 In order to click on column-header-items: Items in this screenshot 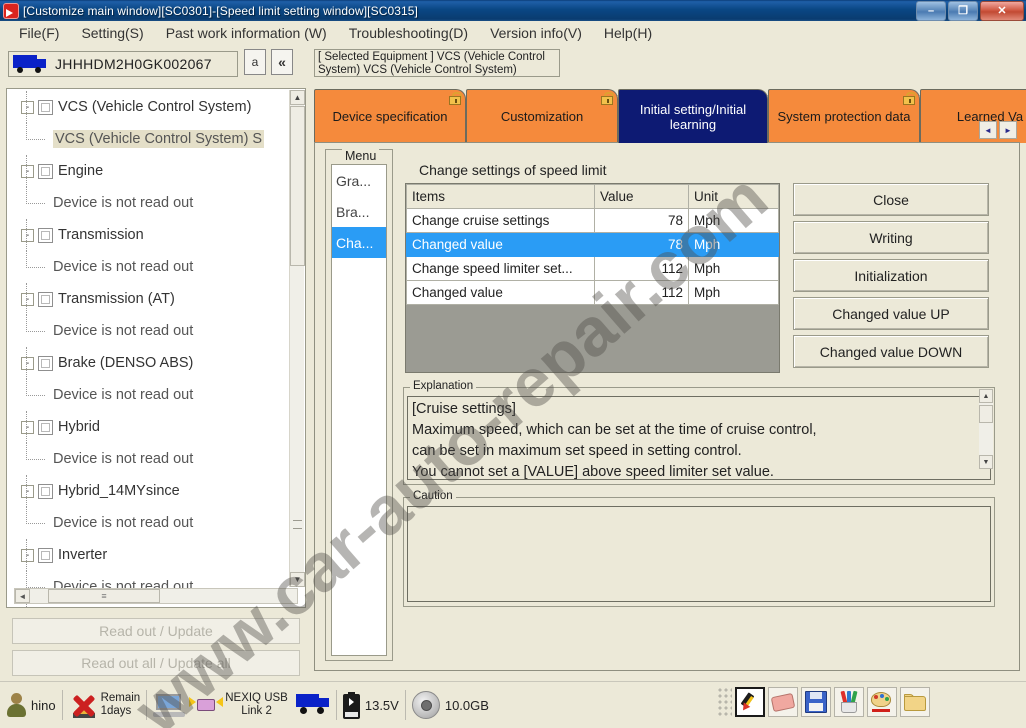, I will do `click(500, 196)`.